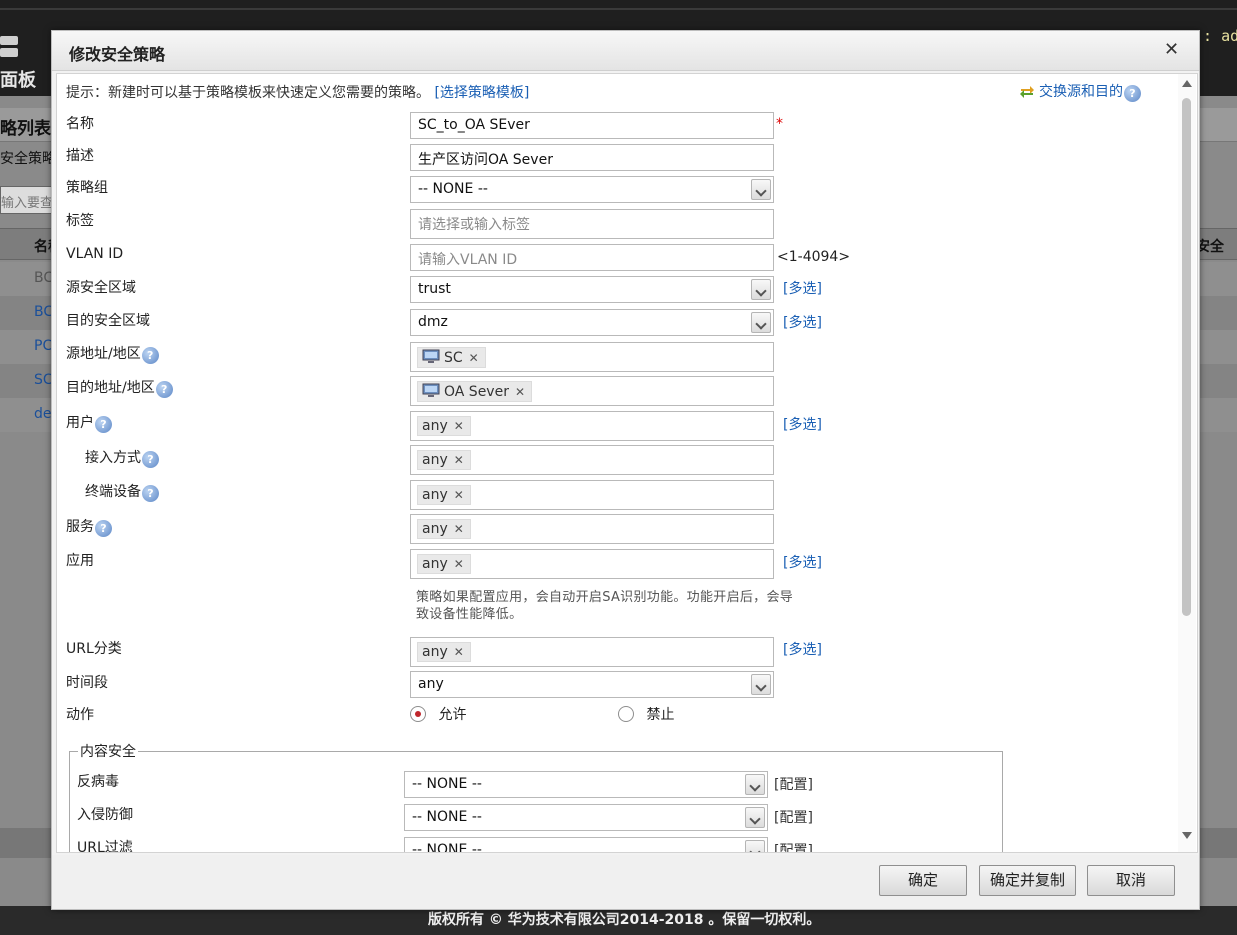 Image resolution: width=1237 pixels, height=935 pixels. Describe the element at coordinates (592, 224) in the screenshot. I see `tag-input: 请选择或输入标签` at that location.